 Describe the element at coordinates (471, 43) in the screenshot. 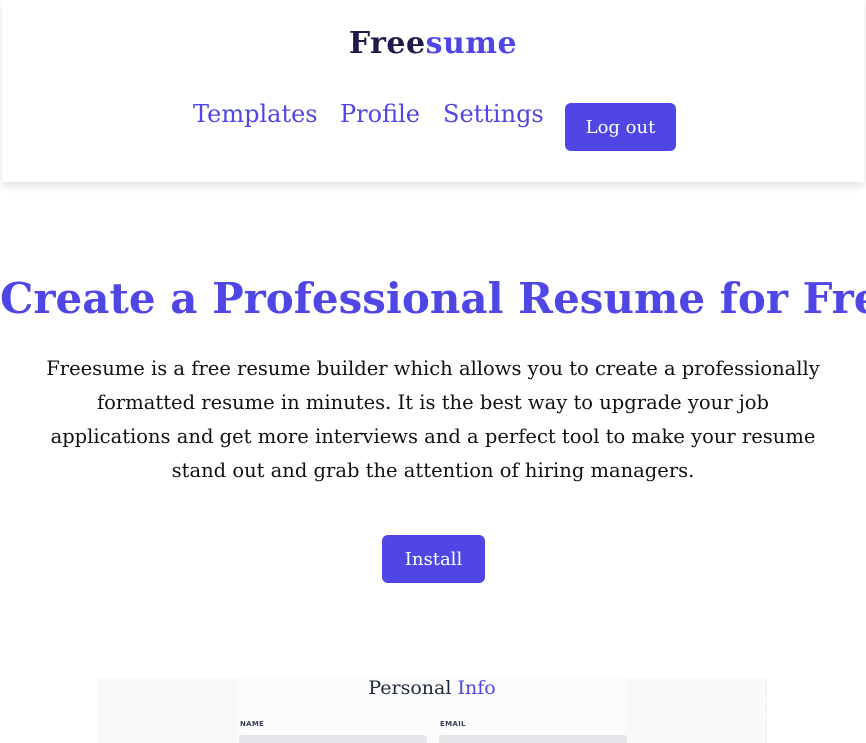

I see `brand-logo-part2: sume` at that location.